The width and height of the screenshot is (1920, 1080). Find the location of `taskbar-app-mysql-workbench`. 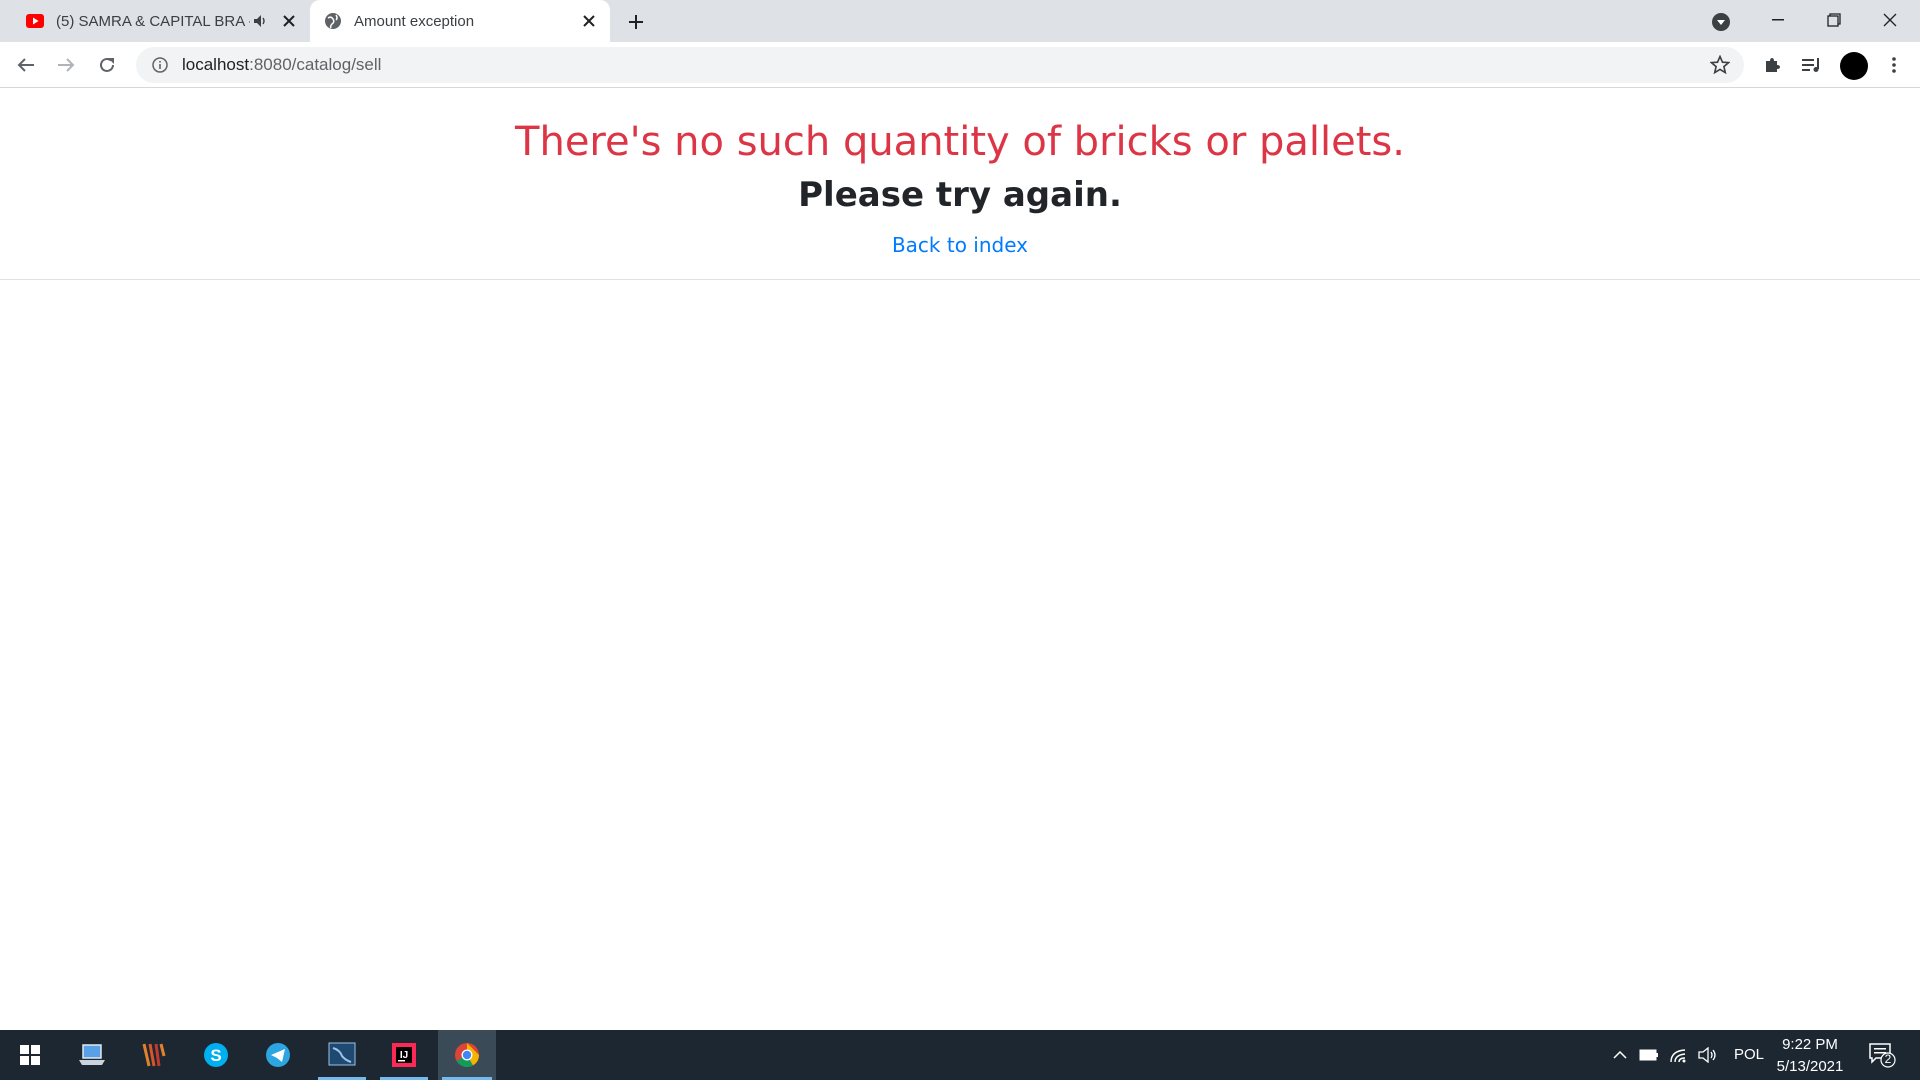

taskbar-app-mysql-workbench is located at coordinates (342, 1055).